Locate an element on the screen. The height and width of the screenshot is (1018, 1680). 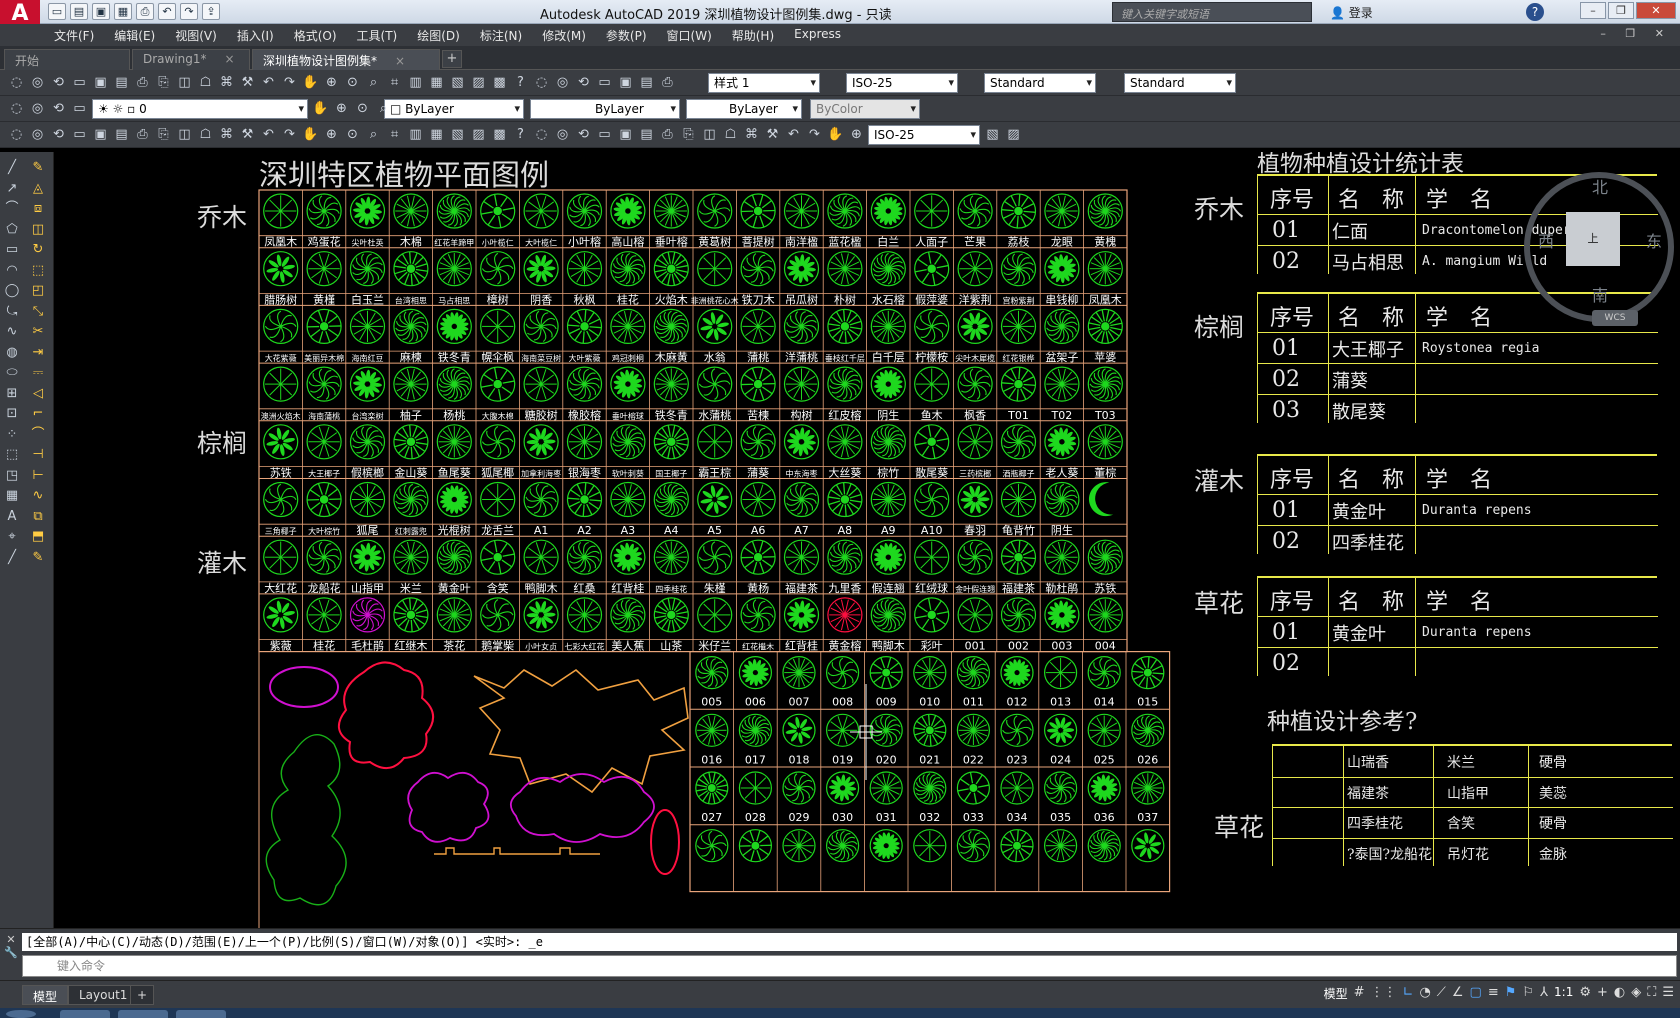
customize-icon: ☰ is located at coordinates (1668, 993).